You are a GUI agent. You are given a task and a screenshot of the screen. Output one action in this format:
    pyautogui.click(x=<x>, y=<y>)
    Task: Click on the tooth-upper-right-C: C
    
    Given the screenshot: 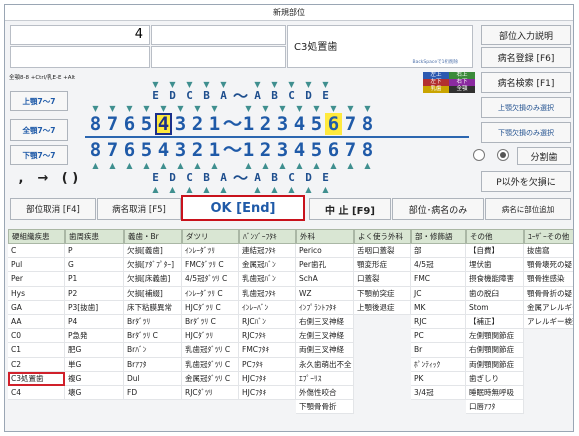 What is the action you would take?
    pyautogui.click(x=189, y=96)
    